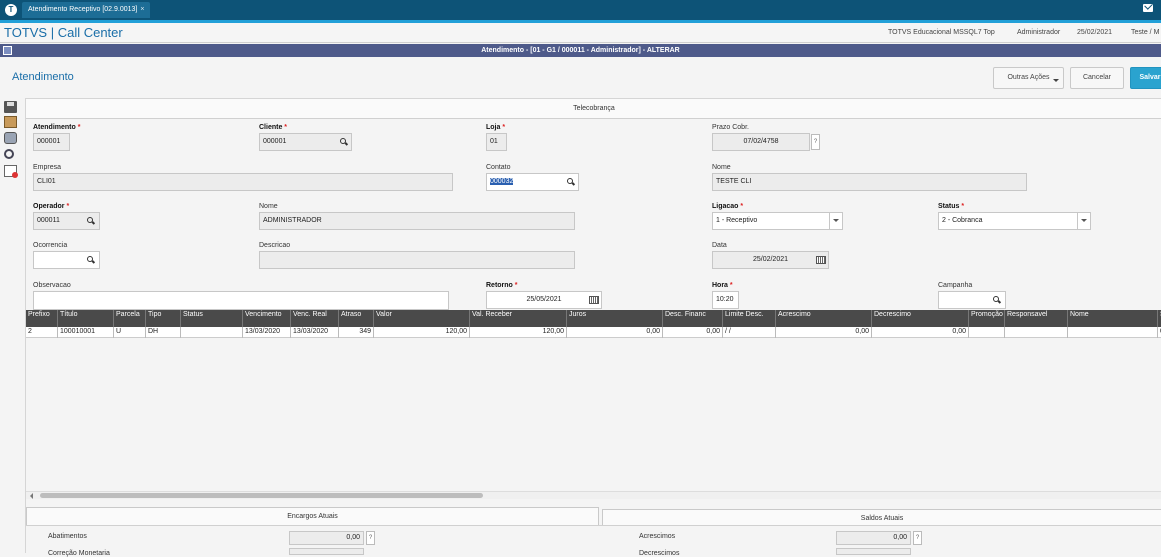 This screenshot has height=557, width=1161. I want to click on other-actions-button: Outras Ações, so click(1028, 78).